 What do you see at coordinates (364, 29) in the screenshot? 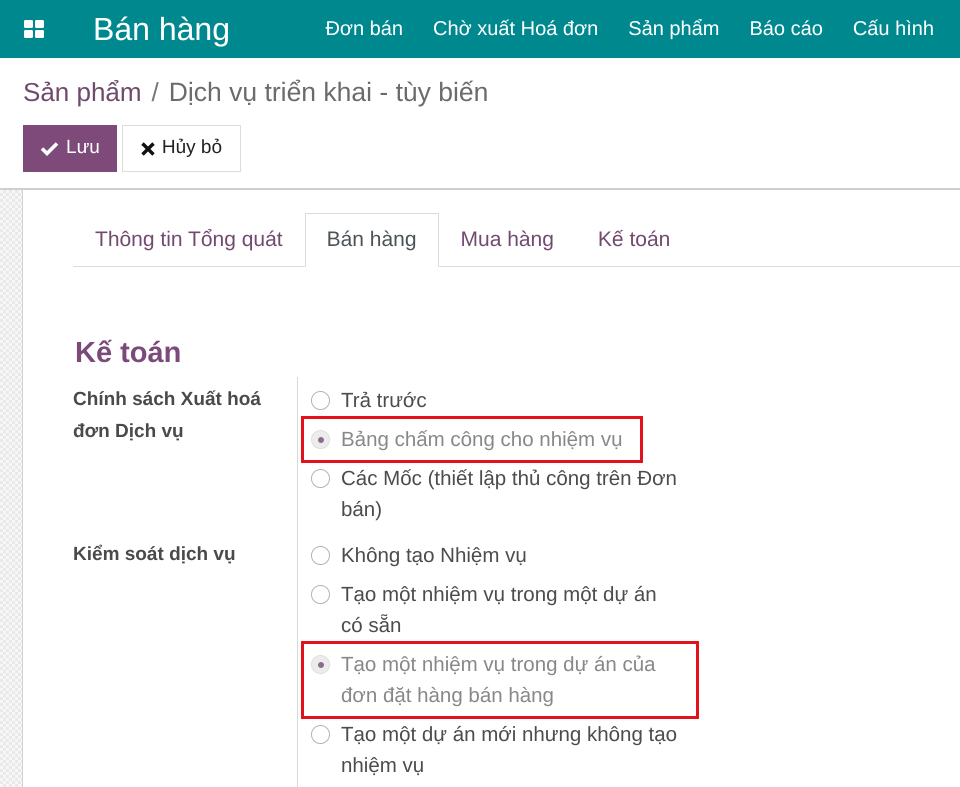
I see `menu-item: Đơn bán` at bounding box center [364, 29].